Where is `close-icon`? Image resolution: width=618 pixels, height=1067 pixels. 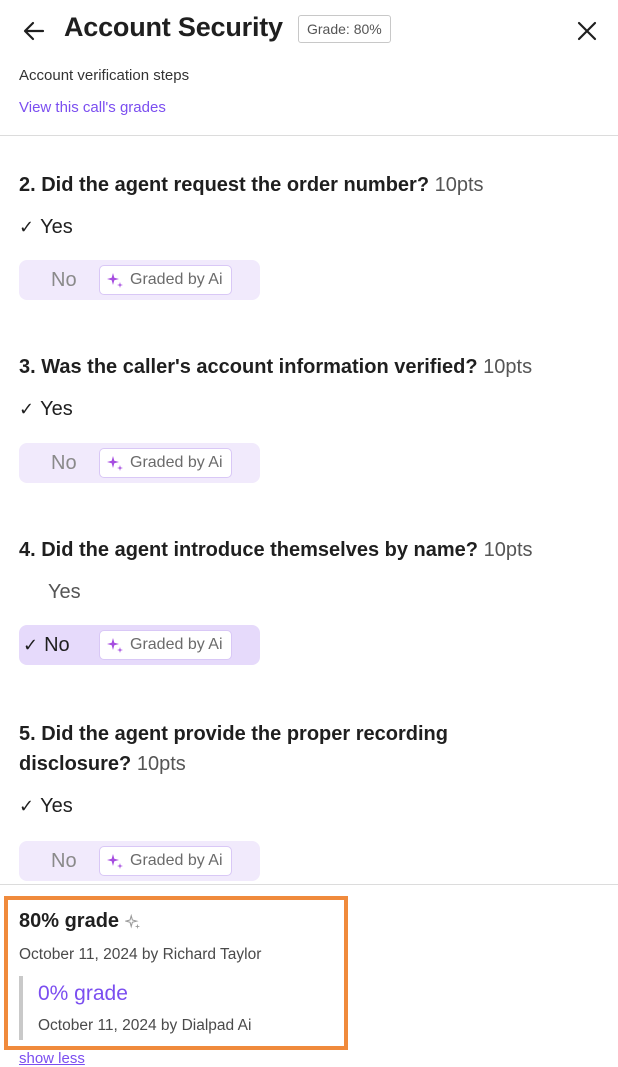
close-icon is located at coordinates (587, 31).